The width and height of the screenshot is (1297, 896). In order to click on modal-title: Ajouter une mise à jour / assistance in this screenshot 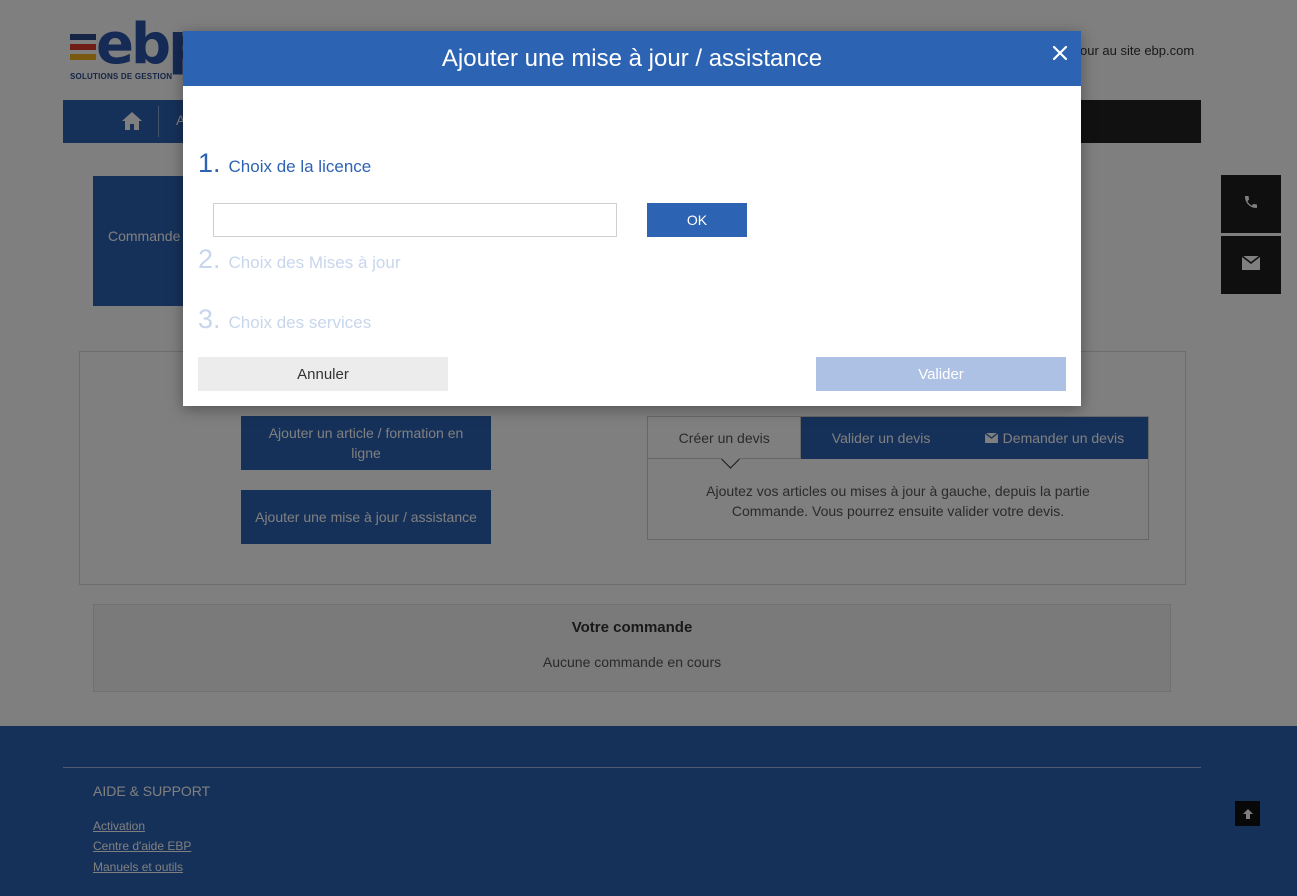, I will do `click(632, 58)`.